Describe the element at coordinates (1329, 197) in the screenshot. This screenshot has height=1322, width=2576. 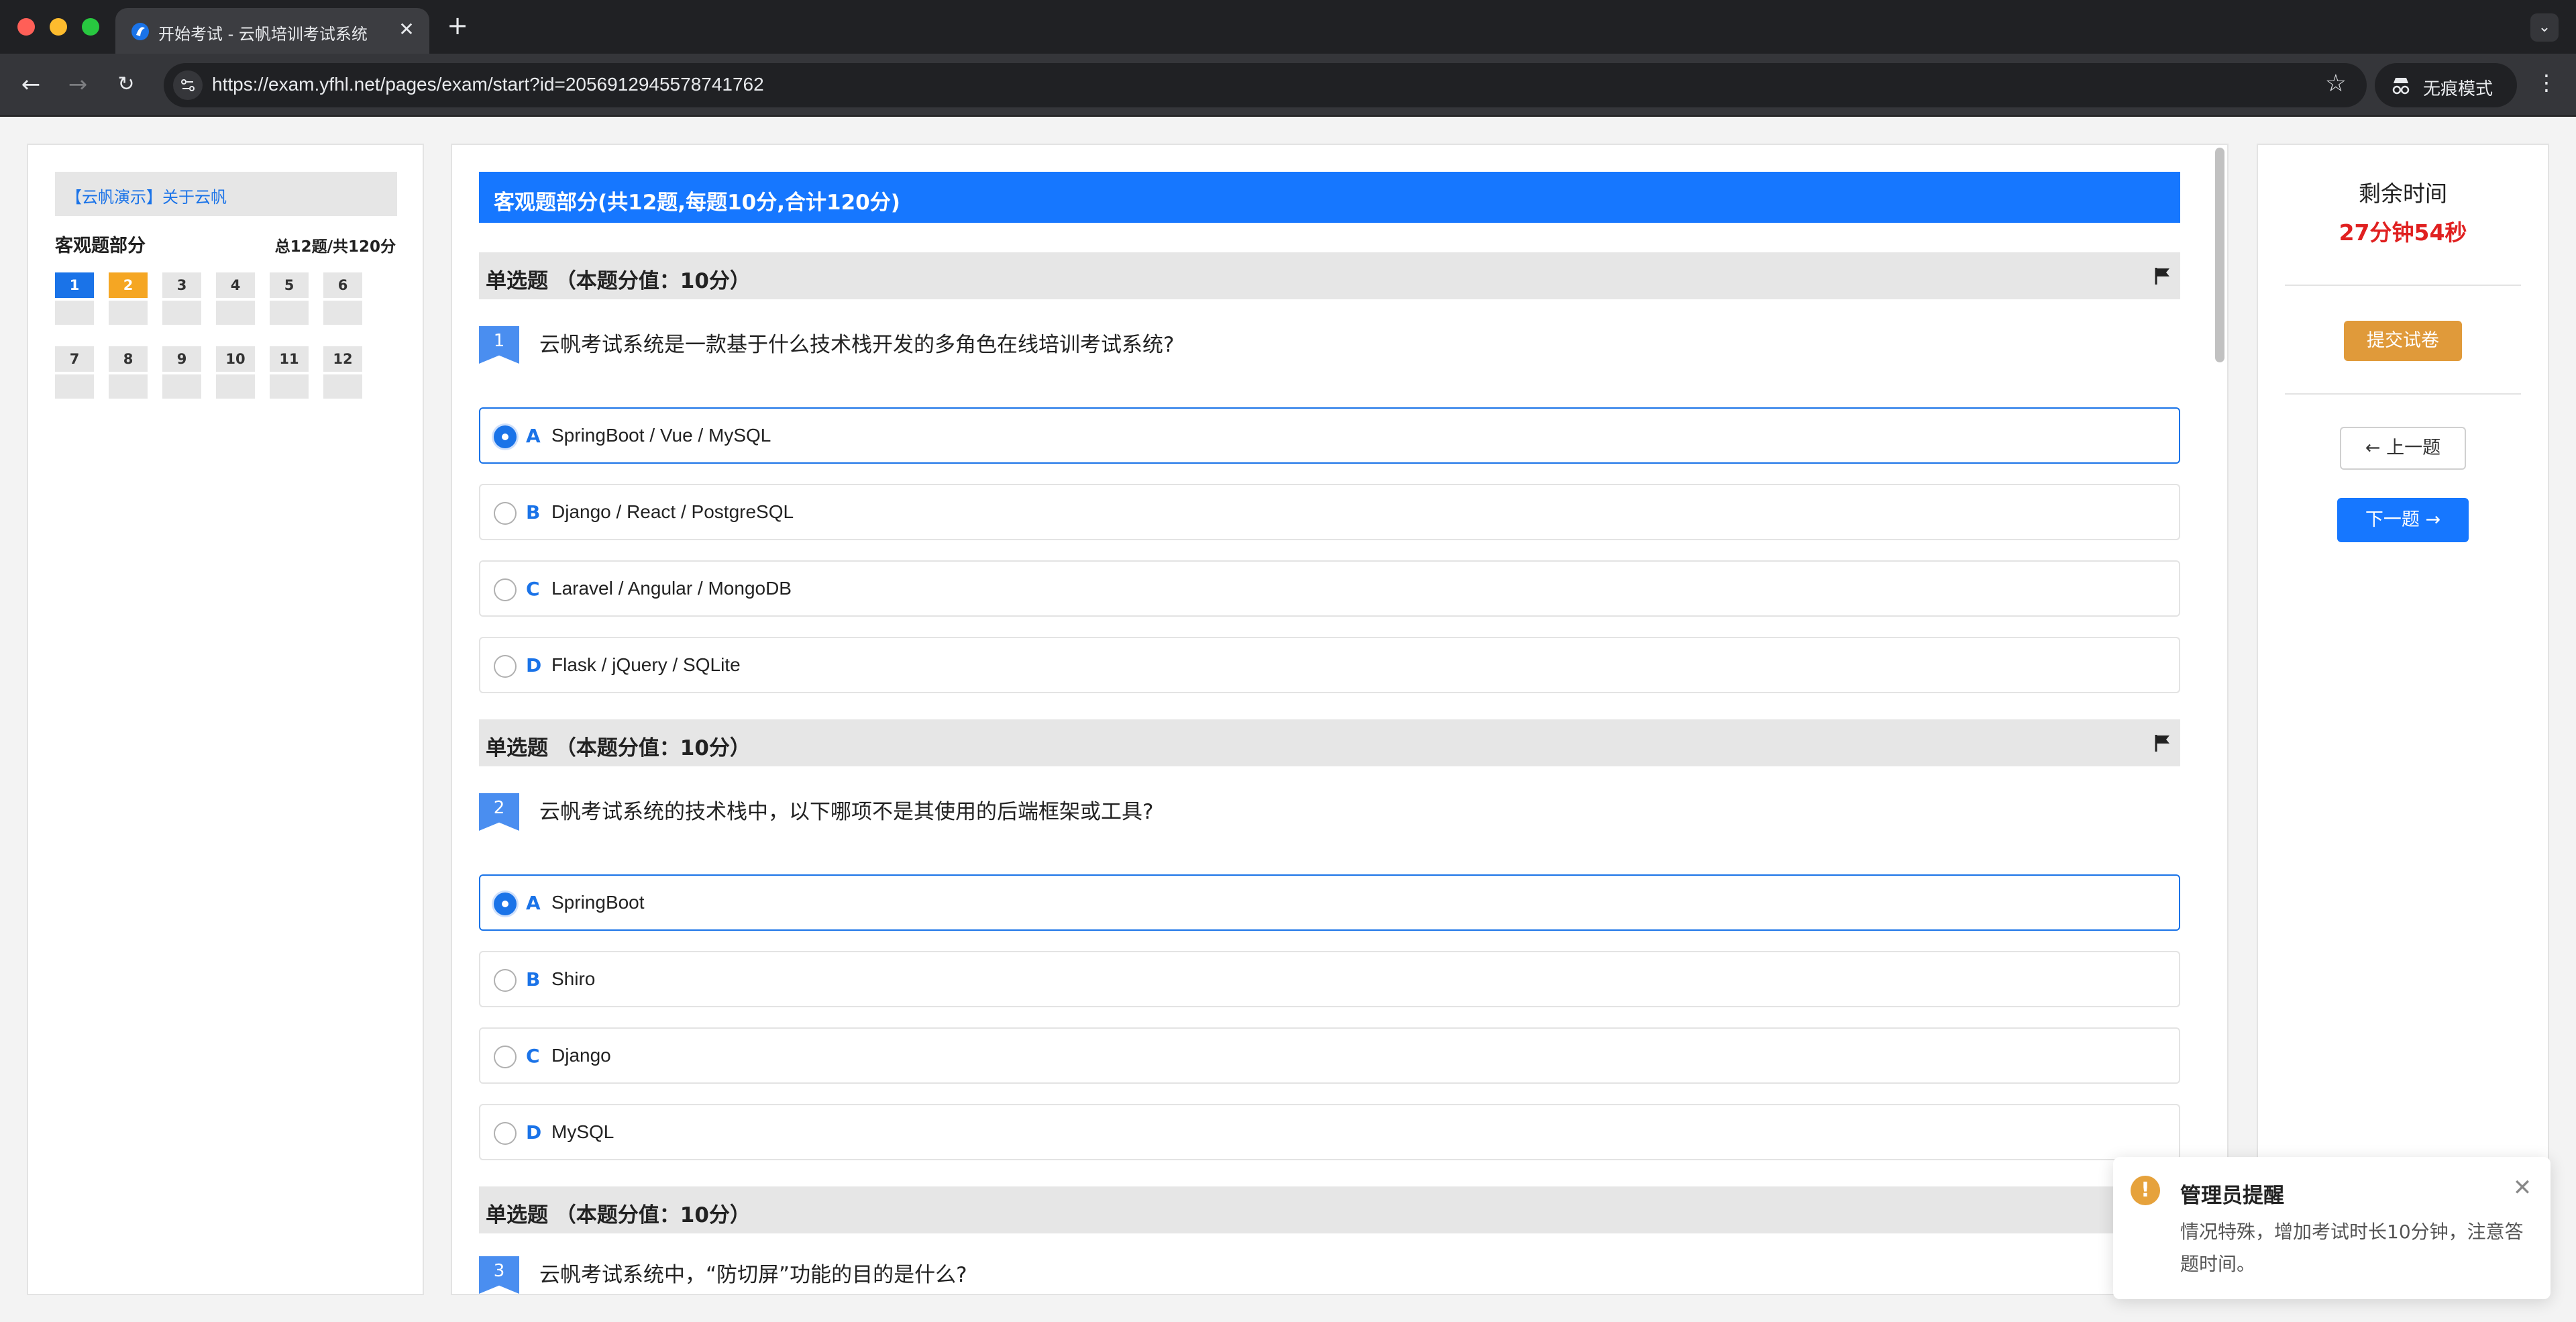
I see `part-banner: 客观题部分(共12题,每题10分,合计120分)` at that location.